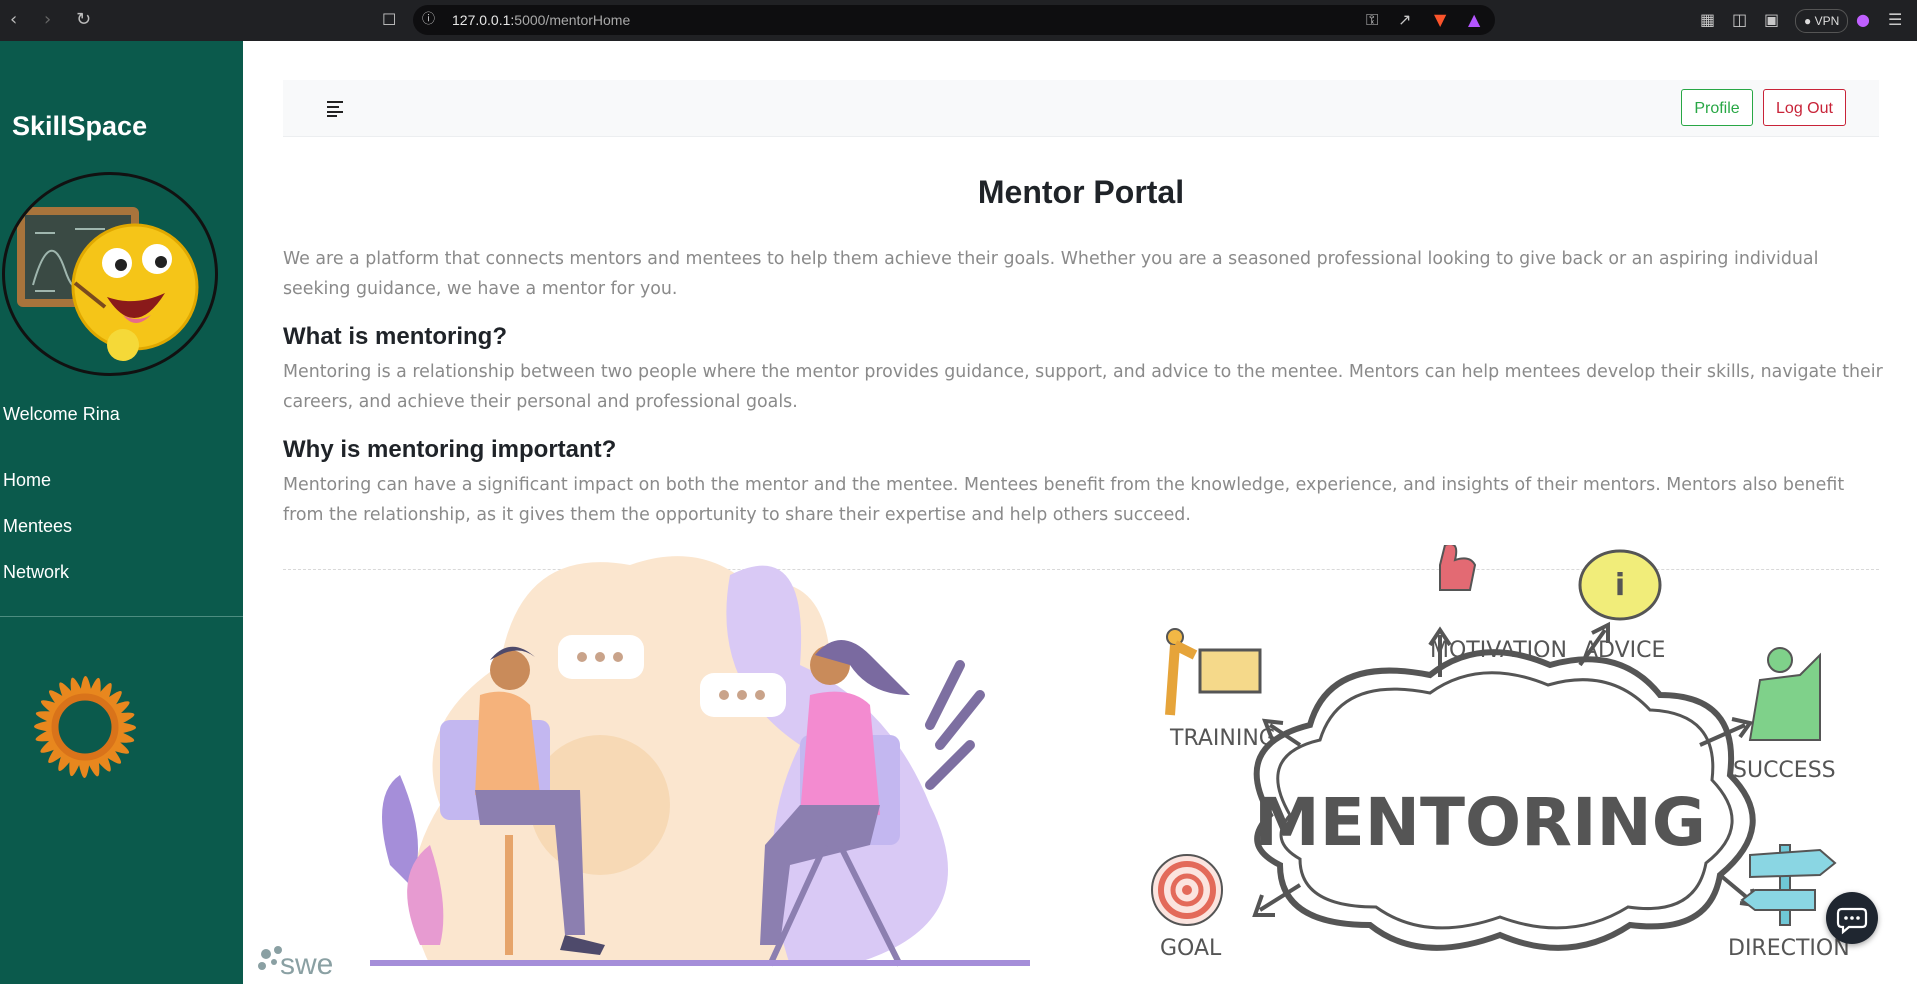  Describe the element at coordinates (306, 964) in the screenshot. I see `swe-logo-text: swe` at that location.